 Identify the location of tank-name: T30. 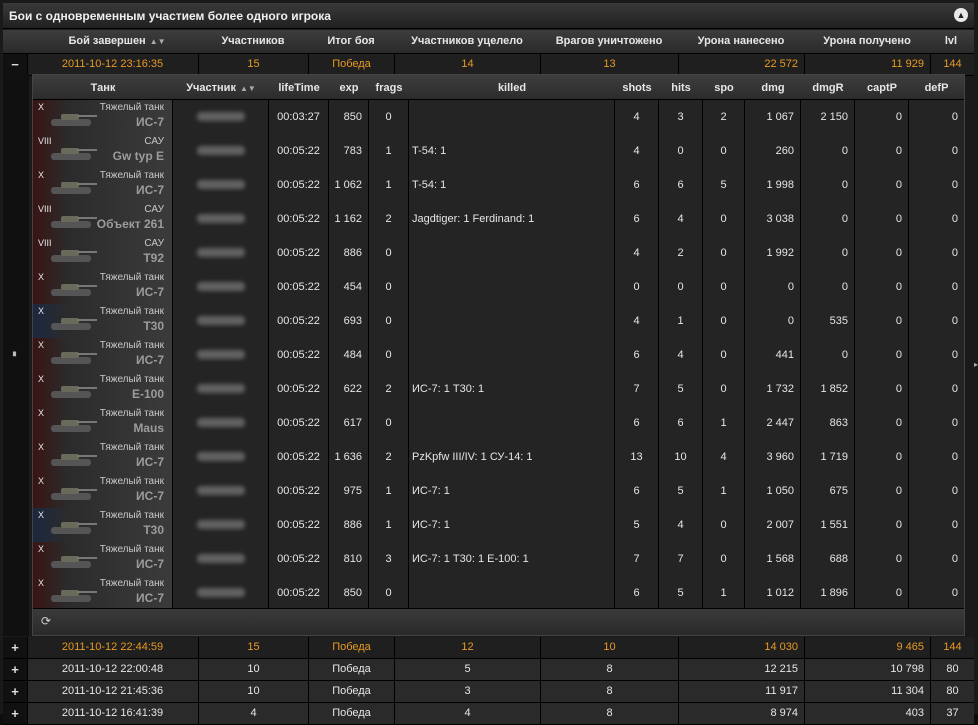
(153, 530).